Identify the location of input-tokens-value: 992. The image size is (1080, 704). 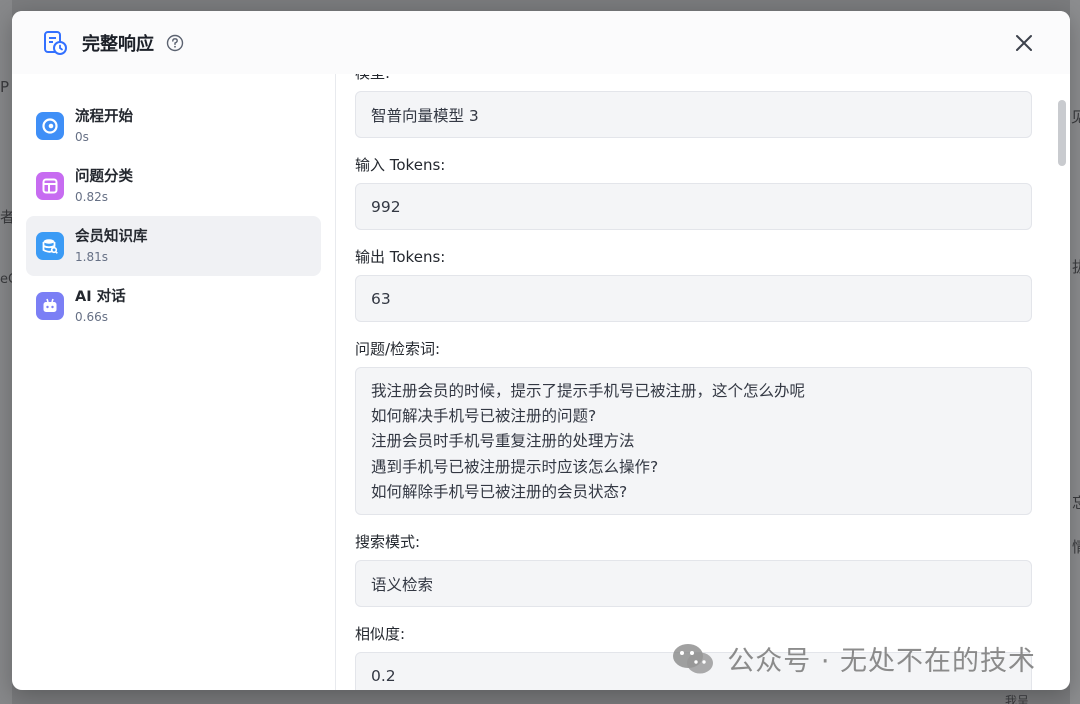
(693, 206).